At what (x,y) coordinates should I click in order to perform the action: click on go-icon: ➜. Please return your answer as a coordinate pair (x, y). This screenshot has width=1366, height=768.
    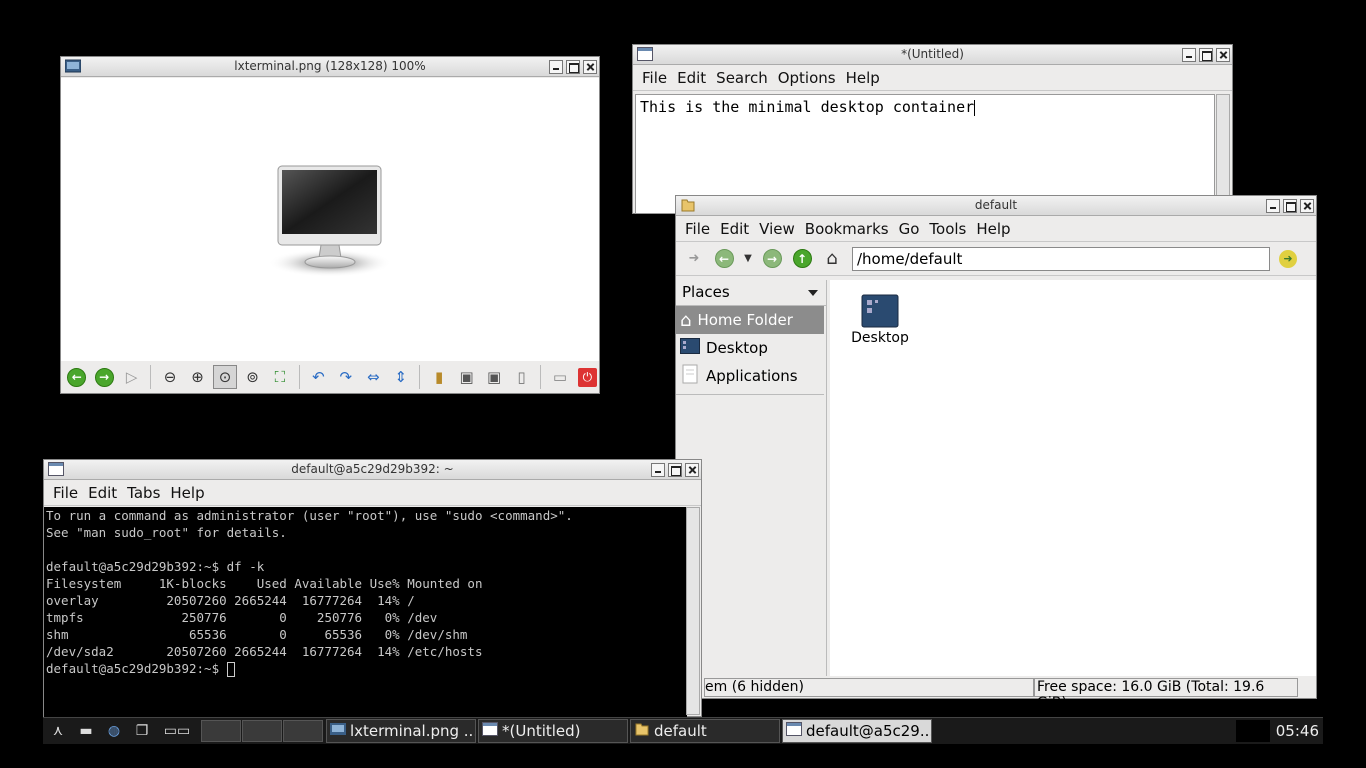
    Looking at the image, I should click on (1288, 259).